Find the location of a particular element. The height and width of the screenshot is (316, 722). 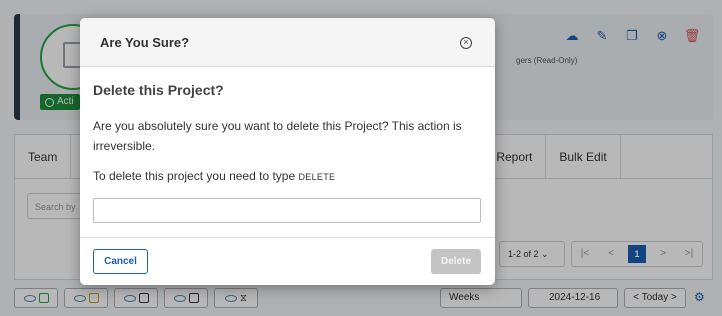

modal-title: Are You Sure? is located at coordinates (145, 42).